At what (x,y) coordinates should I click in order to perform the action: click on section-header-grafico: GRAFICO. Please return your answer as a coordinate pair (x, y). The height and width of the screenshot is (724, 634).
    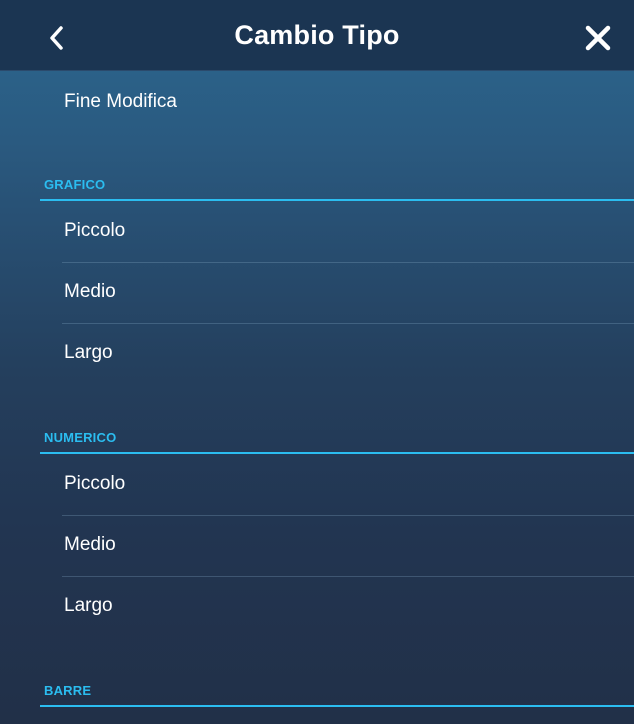
    Looking at the image, I should click on (75, 184).